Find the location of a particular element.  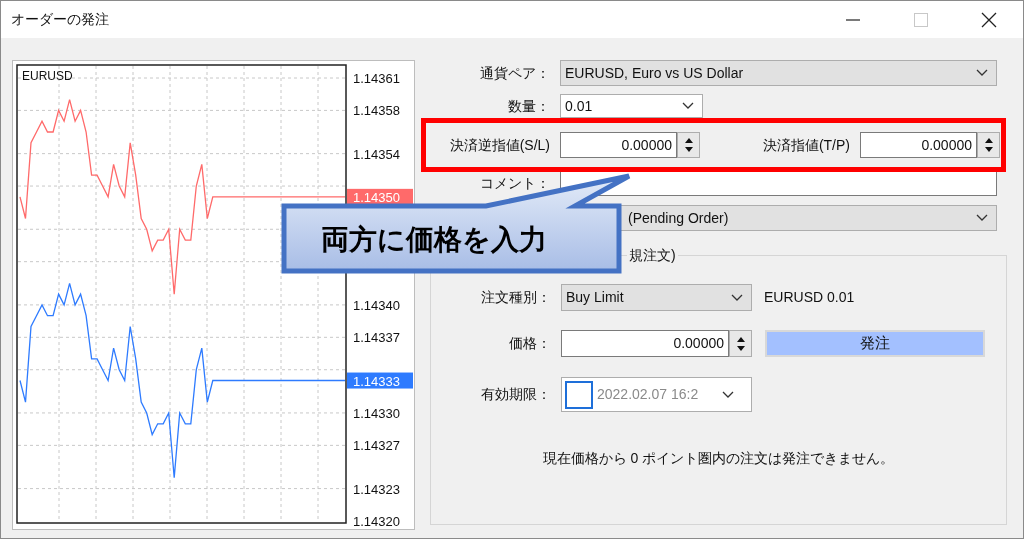

field-label: 価格： is located at coordinates (529, 343).